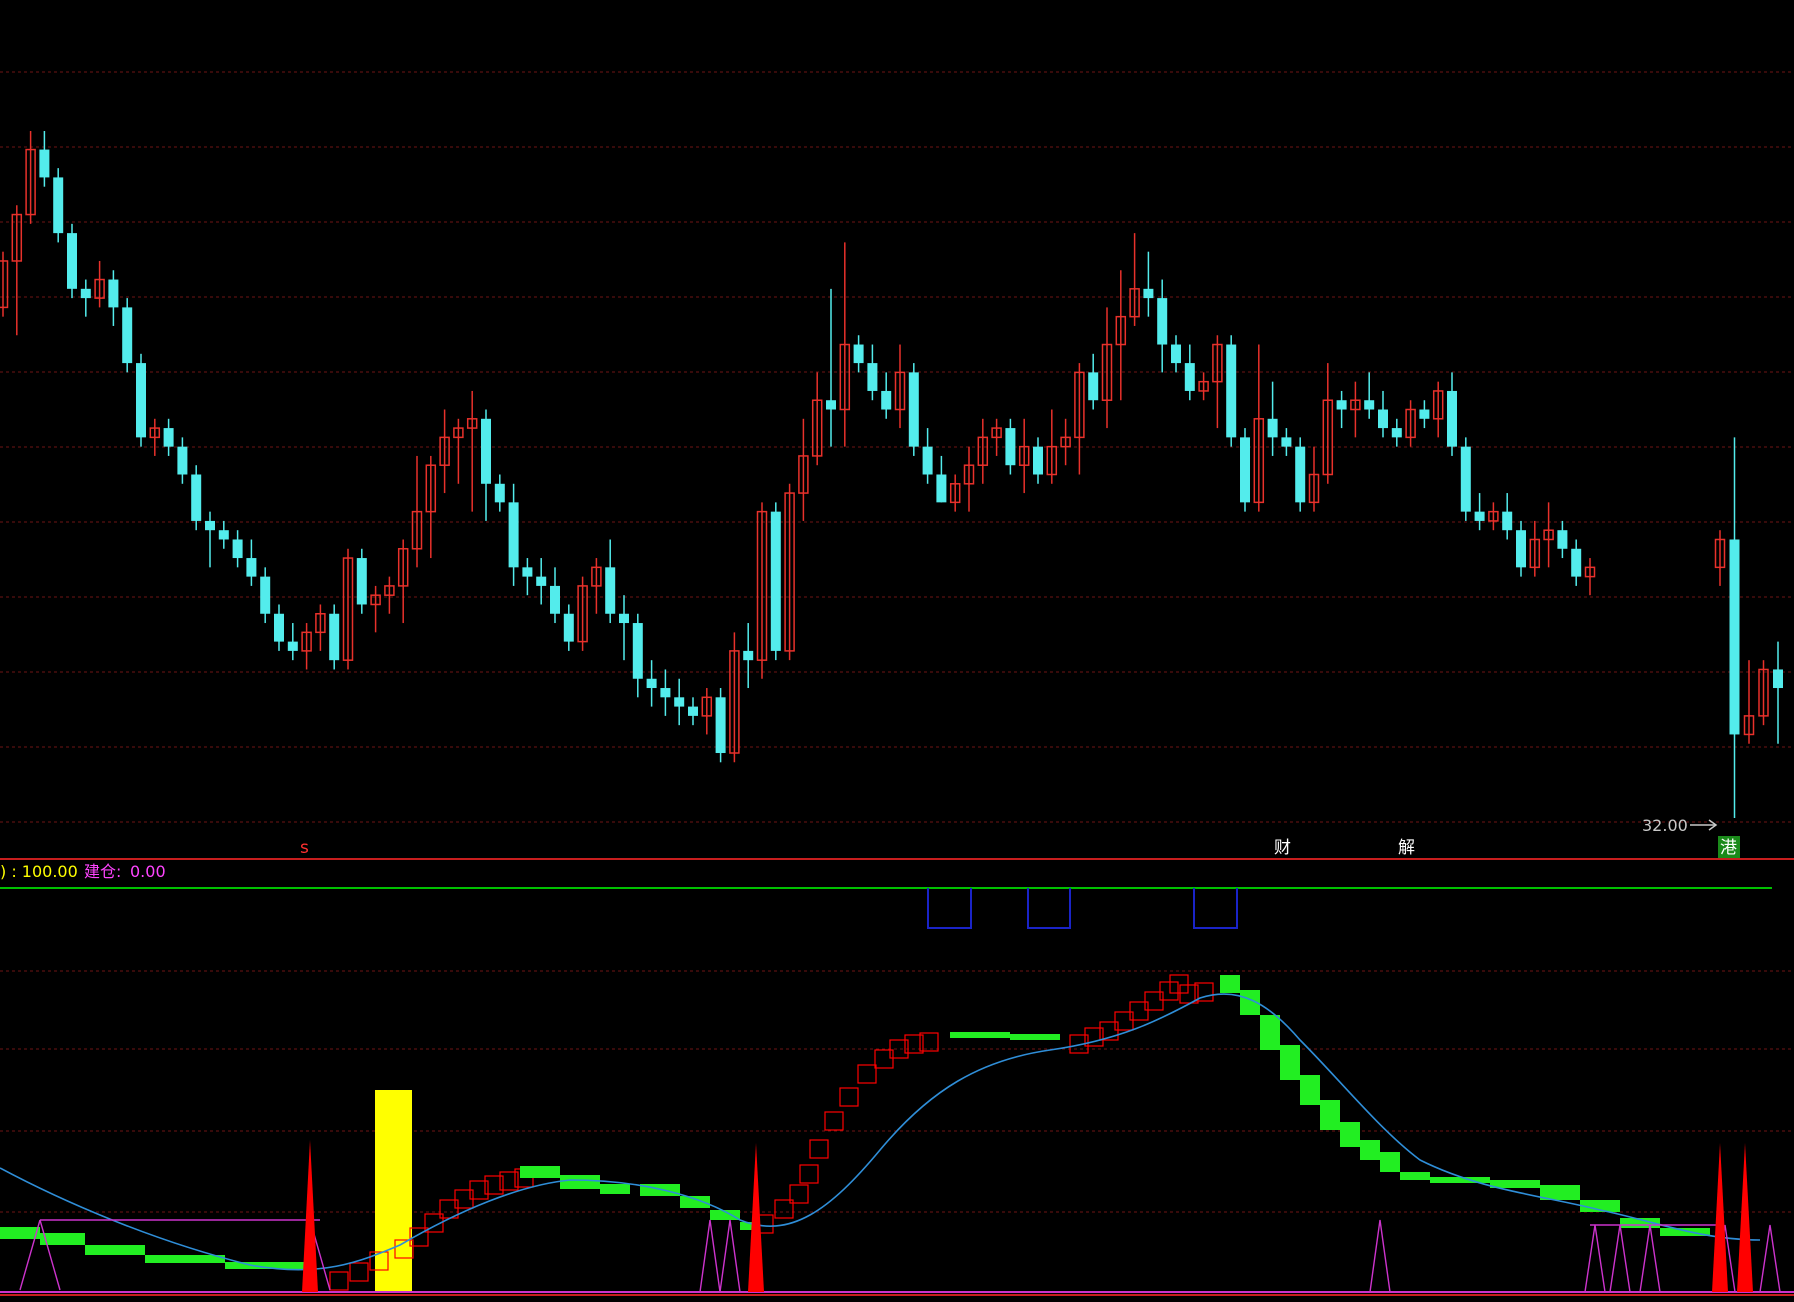 The height and width of the screenshot is (1302, 1794). I want to click on header-label-value: 0.00, so click(148, 871).